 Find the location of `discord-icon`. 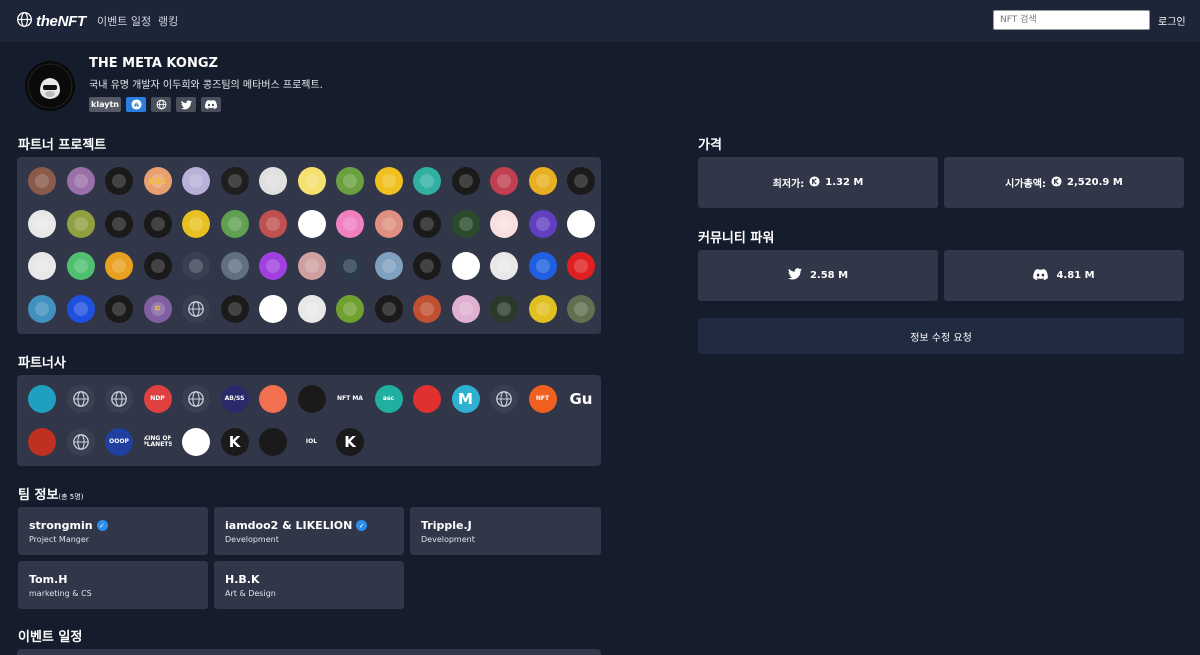

discord-icon is located at coordinates (211, 104).